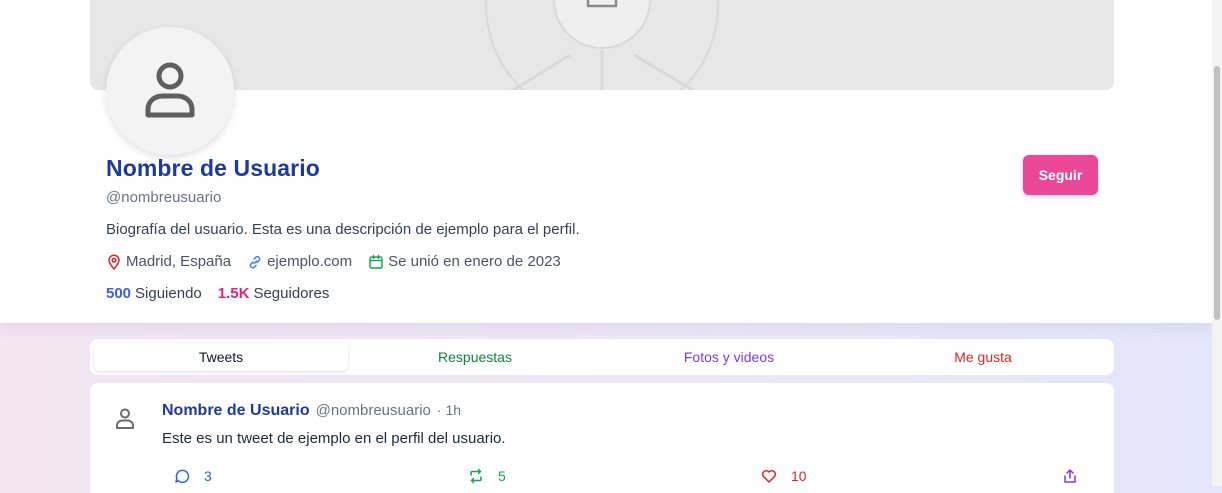 This screenshot has width=1222, height=493. I want to click on following-count: 500, so click(119, 293).